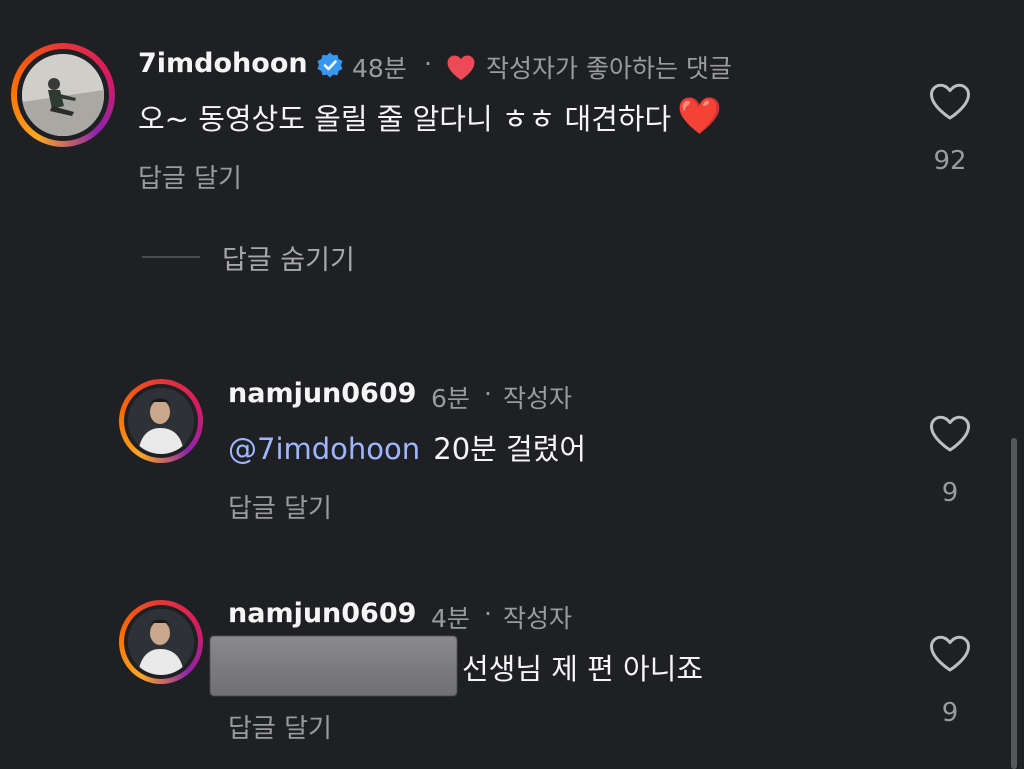  What do you see at coordinates (330, 65) in the screenshot?
I see `verified-badge-icon` at bounding box center [330, 65].